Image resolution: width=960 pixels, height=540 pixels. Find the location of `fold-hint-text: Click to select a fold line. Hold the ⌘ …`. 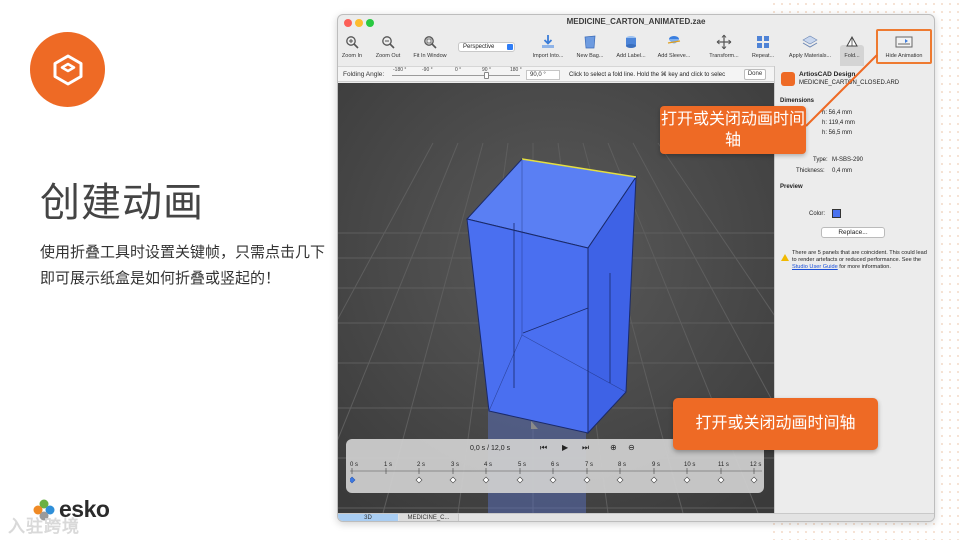

fold-hint-text: Click to select a fold line. Hold the ⌘ … is located at coordinates (647, 75).